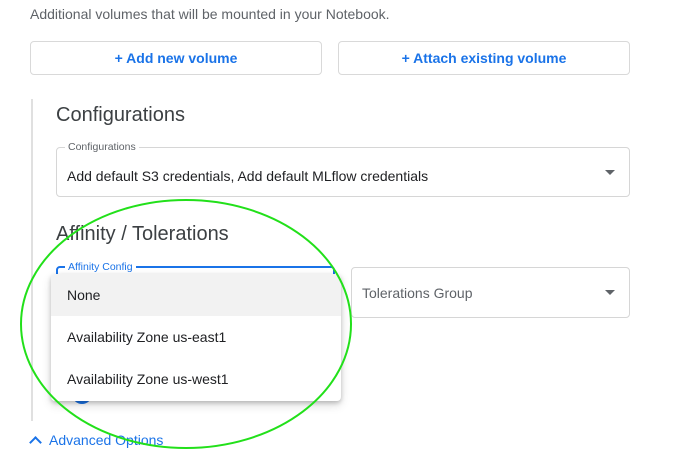 This screenshot has width=675, height=475. I want to click on option-us-east1: Availability Zone us-east1, so click(196, 337).